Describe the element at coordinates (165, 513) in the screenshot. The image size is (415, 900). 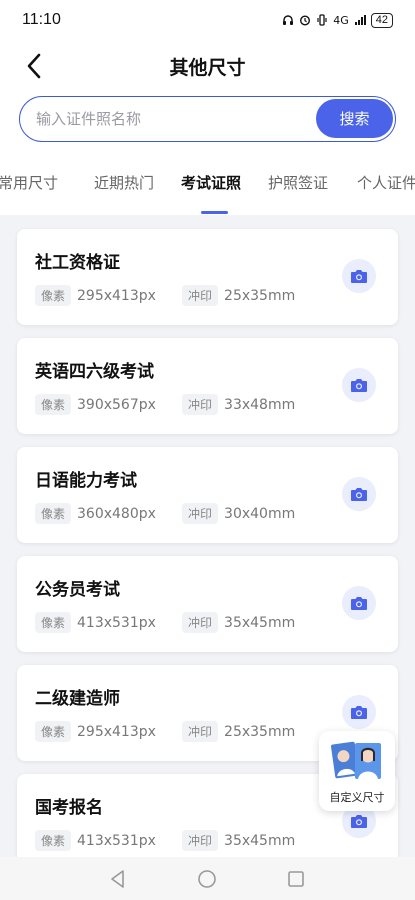
I see `item-meta: 像素 360x480px 冲印 30x40mm` at that location.